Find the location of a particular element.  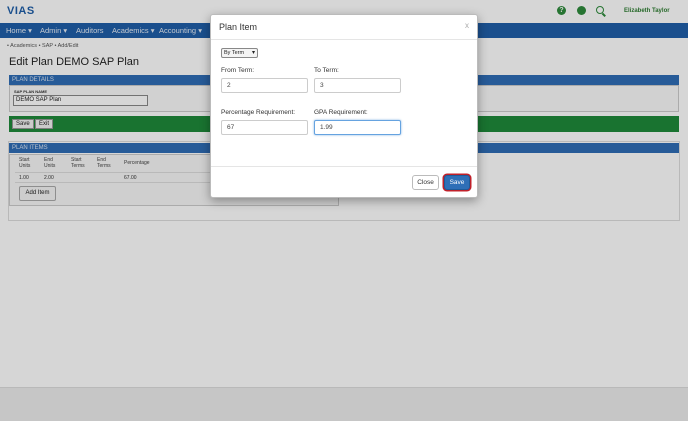

close-icon: x is located at coordinates (467, 25).